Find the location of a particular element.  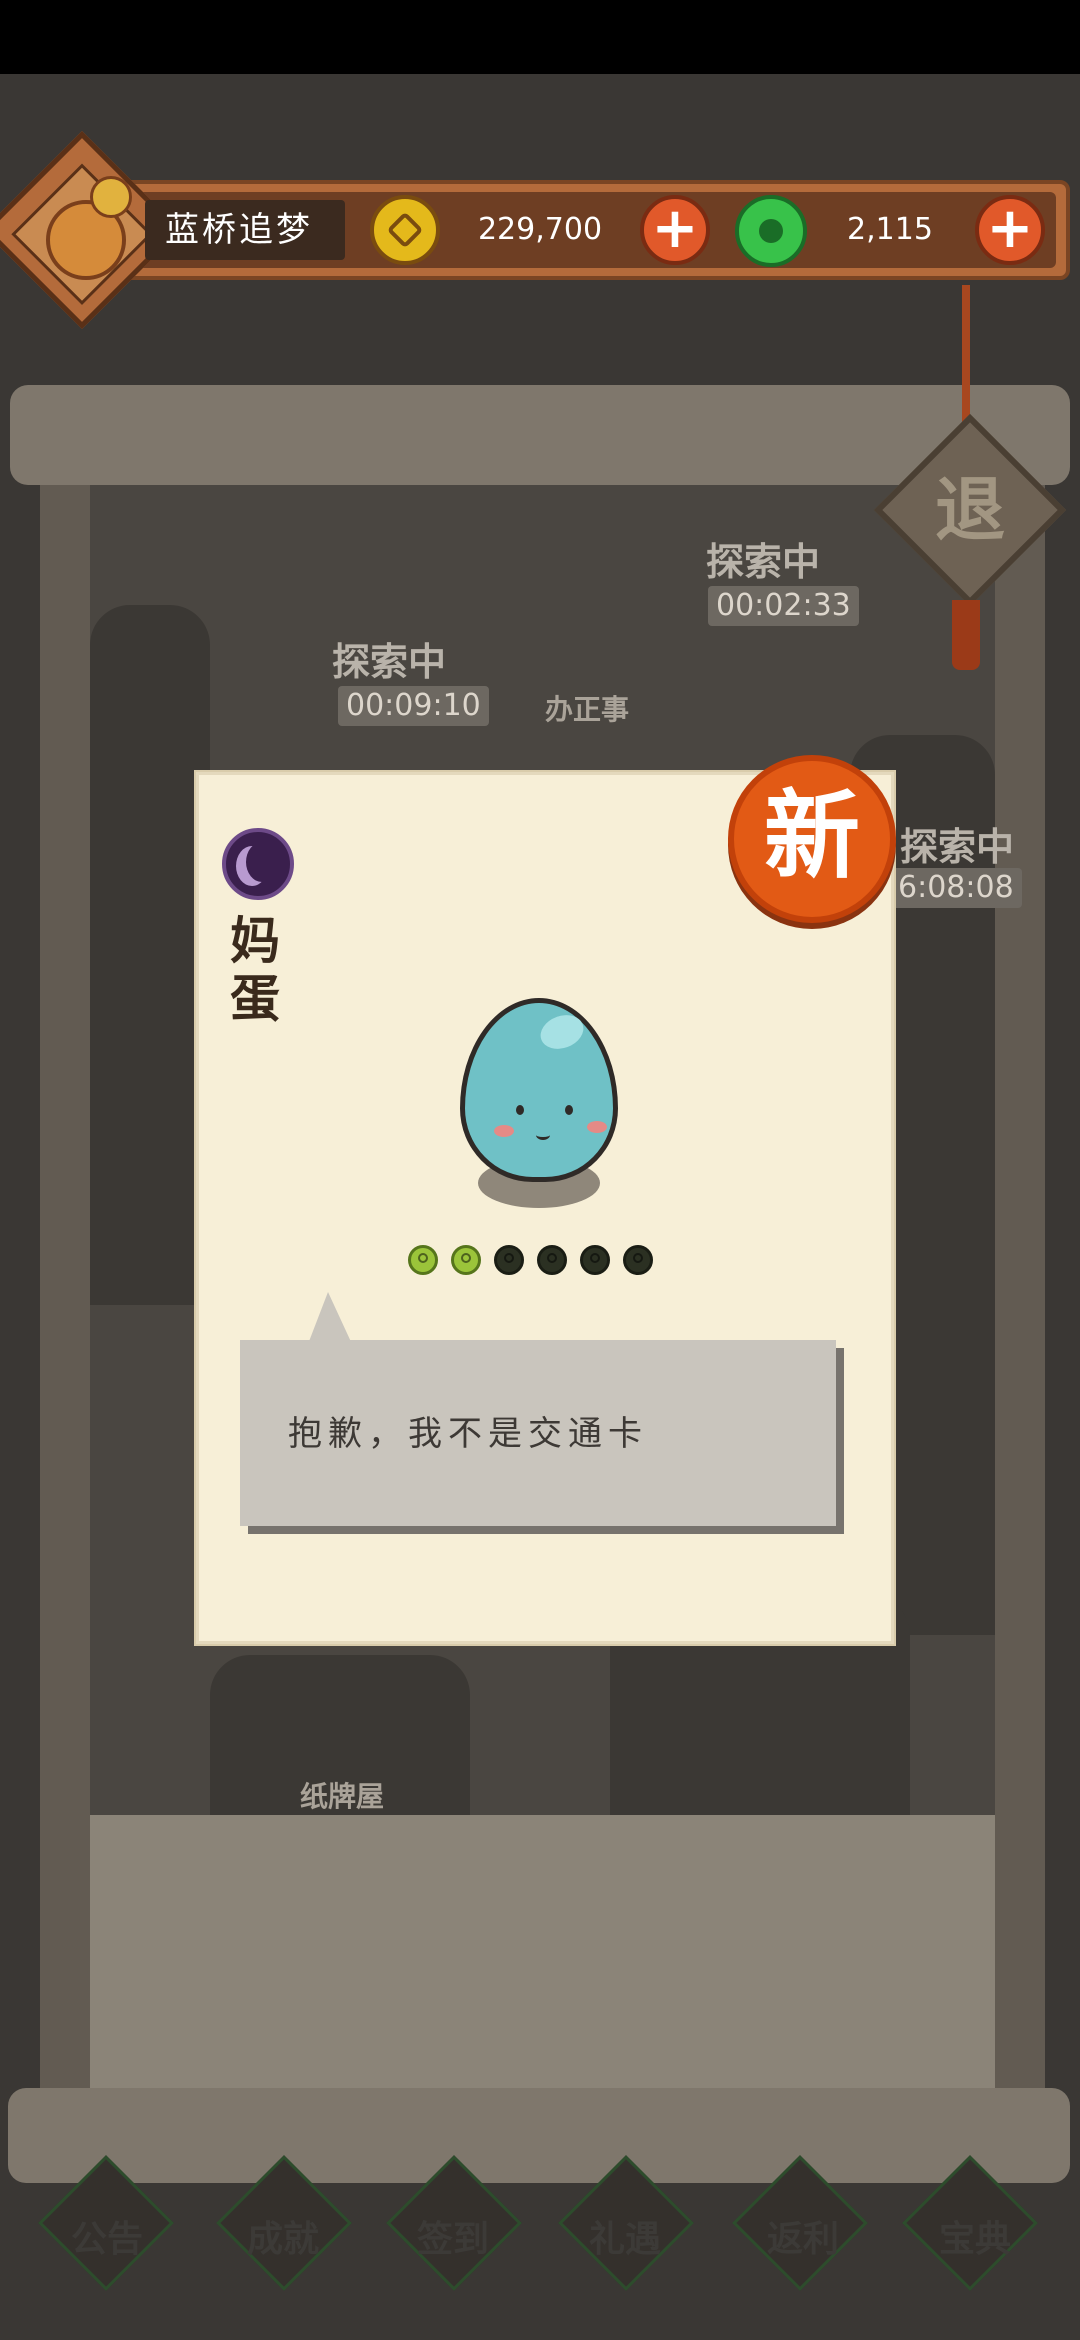

nav-gifts: 礼遇 is located at coordinates (625, 2240).